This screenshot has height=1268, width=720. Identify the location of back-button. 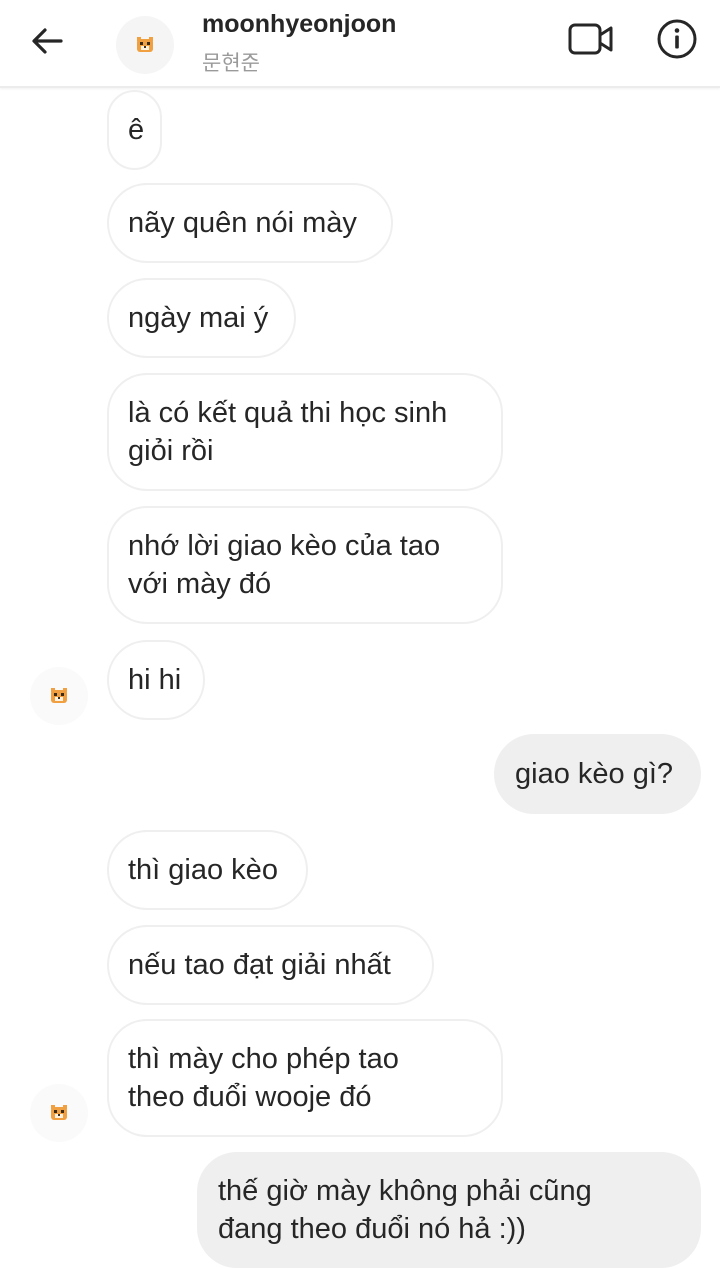
(47, 41).